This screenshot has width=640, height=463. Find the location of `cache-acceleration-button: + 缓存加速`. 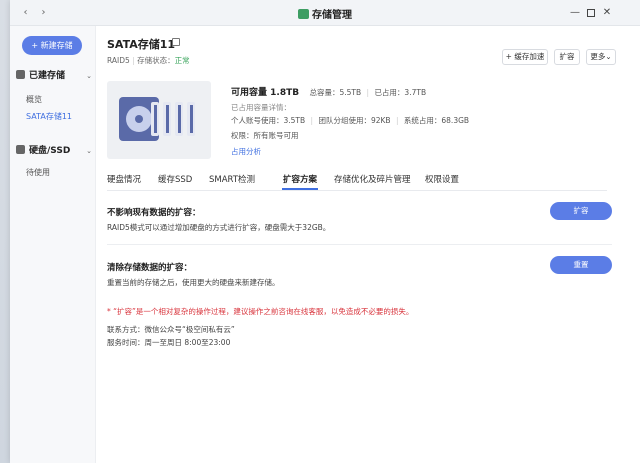

cache-acceleration-button: + 缓存加速 is located at coordinates (525, 57).